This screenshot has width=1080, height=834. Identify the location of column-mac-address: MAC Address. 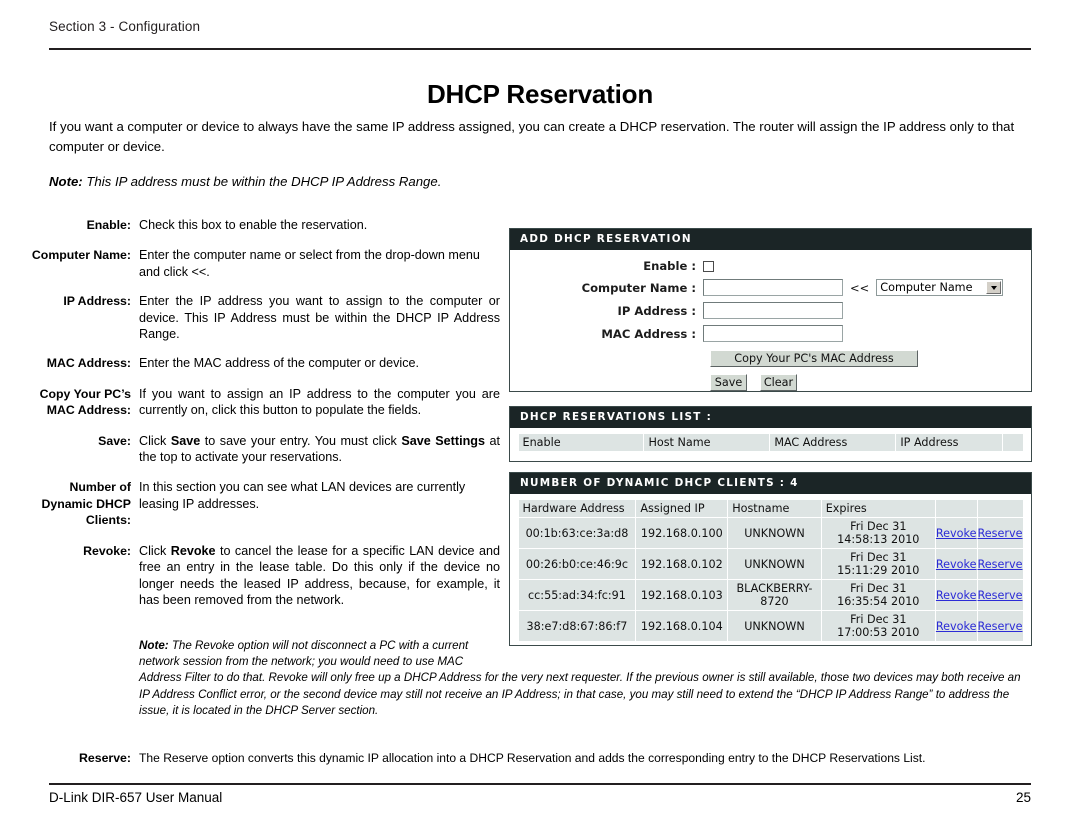
(833, 442).